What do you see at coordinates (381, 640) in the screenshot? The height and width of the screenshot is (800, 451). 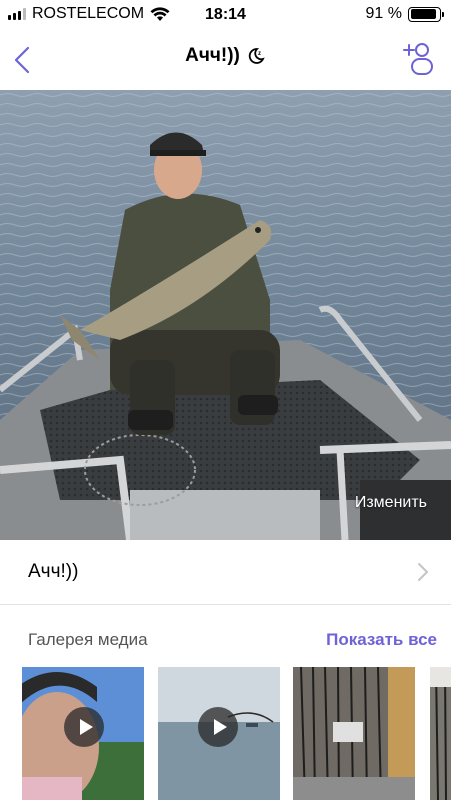 I see `show-all-button: Показать все` at bounding box center [381, 640].